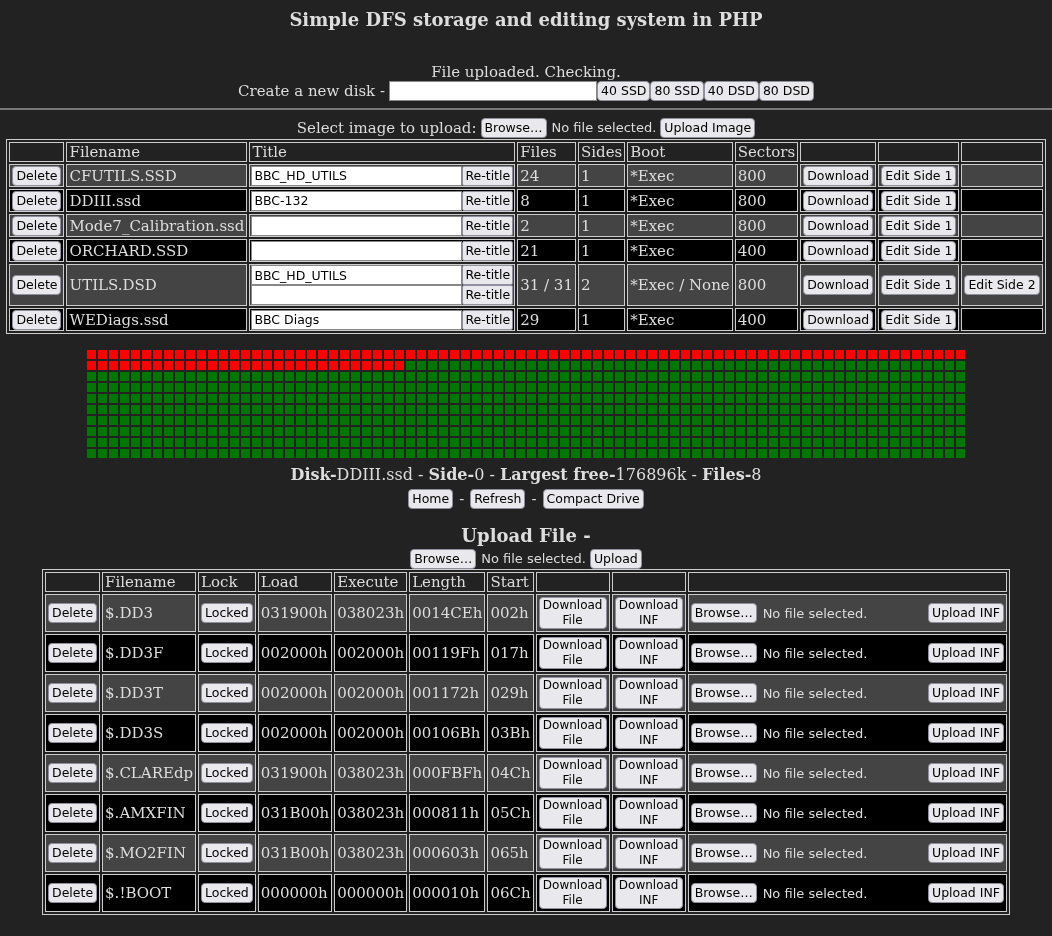  I want to click on title-field: BBC-132, so click(357, 200).